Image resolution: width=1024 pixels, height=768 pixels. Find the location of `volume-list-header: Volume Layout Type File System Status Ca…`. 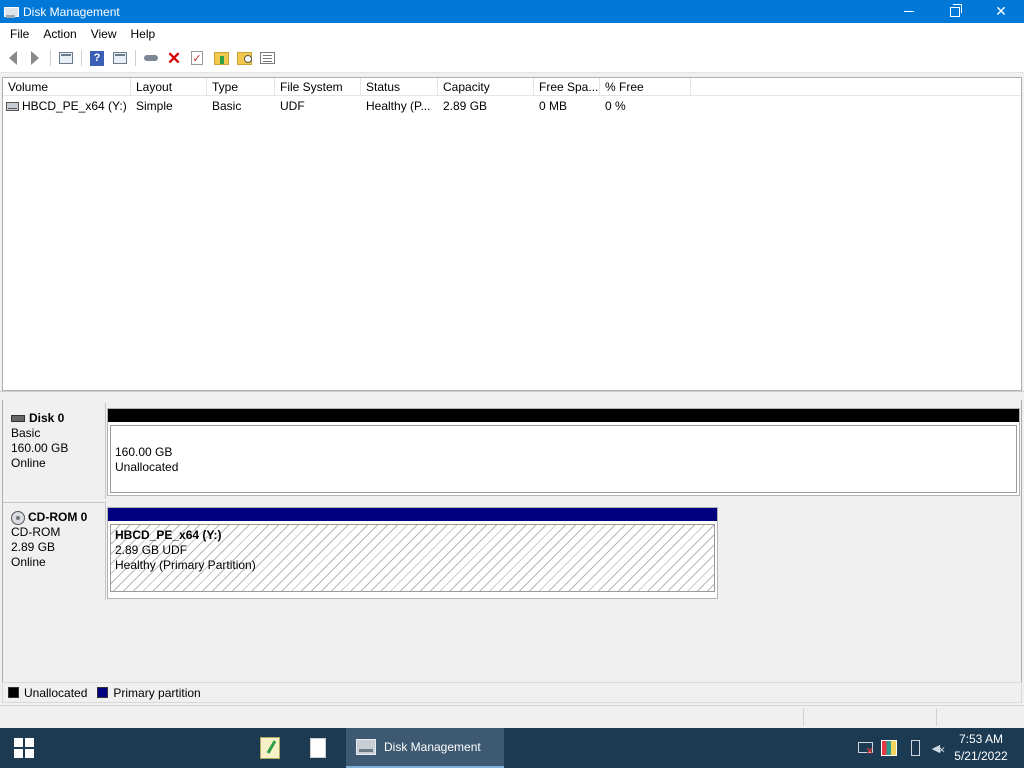

volume-list-header: Volume Layout Type File System Status Ca… is located at coordinates (512, 87).